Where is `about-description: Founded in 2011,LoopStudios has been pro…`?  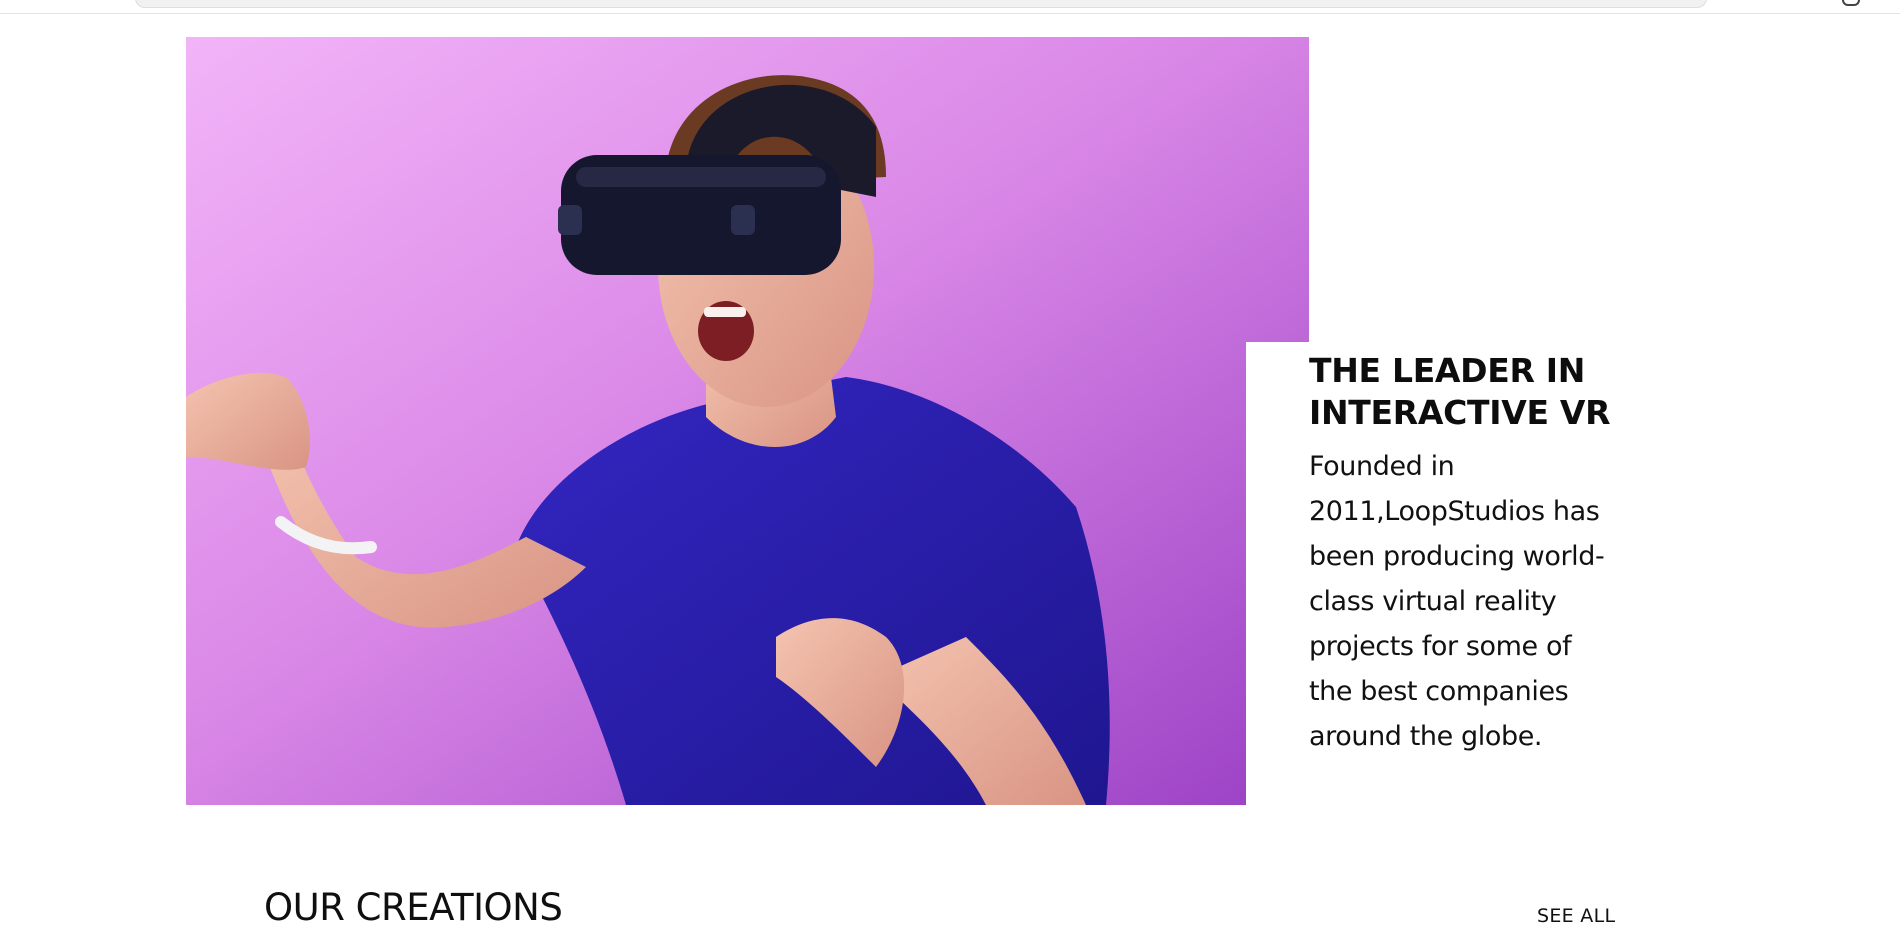 about-description: Founded in 2011,LoopStudios has been pro… is located at coordinates (1457, 601).